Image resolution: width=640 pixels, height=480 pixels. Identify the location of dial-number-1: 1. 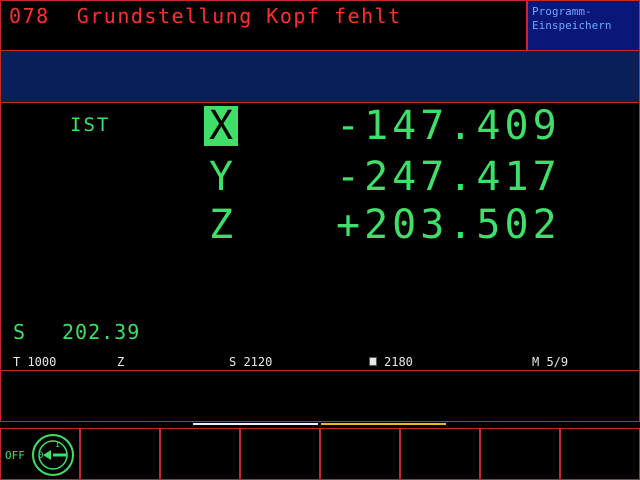
(57, 444).